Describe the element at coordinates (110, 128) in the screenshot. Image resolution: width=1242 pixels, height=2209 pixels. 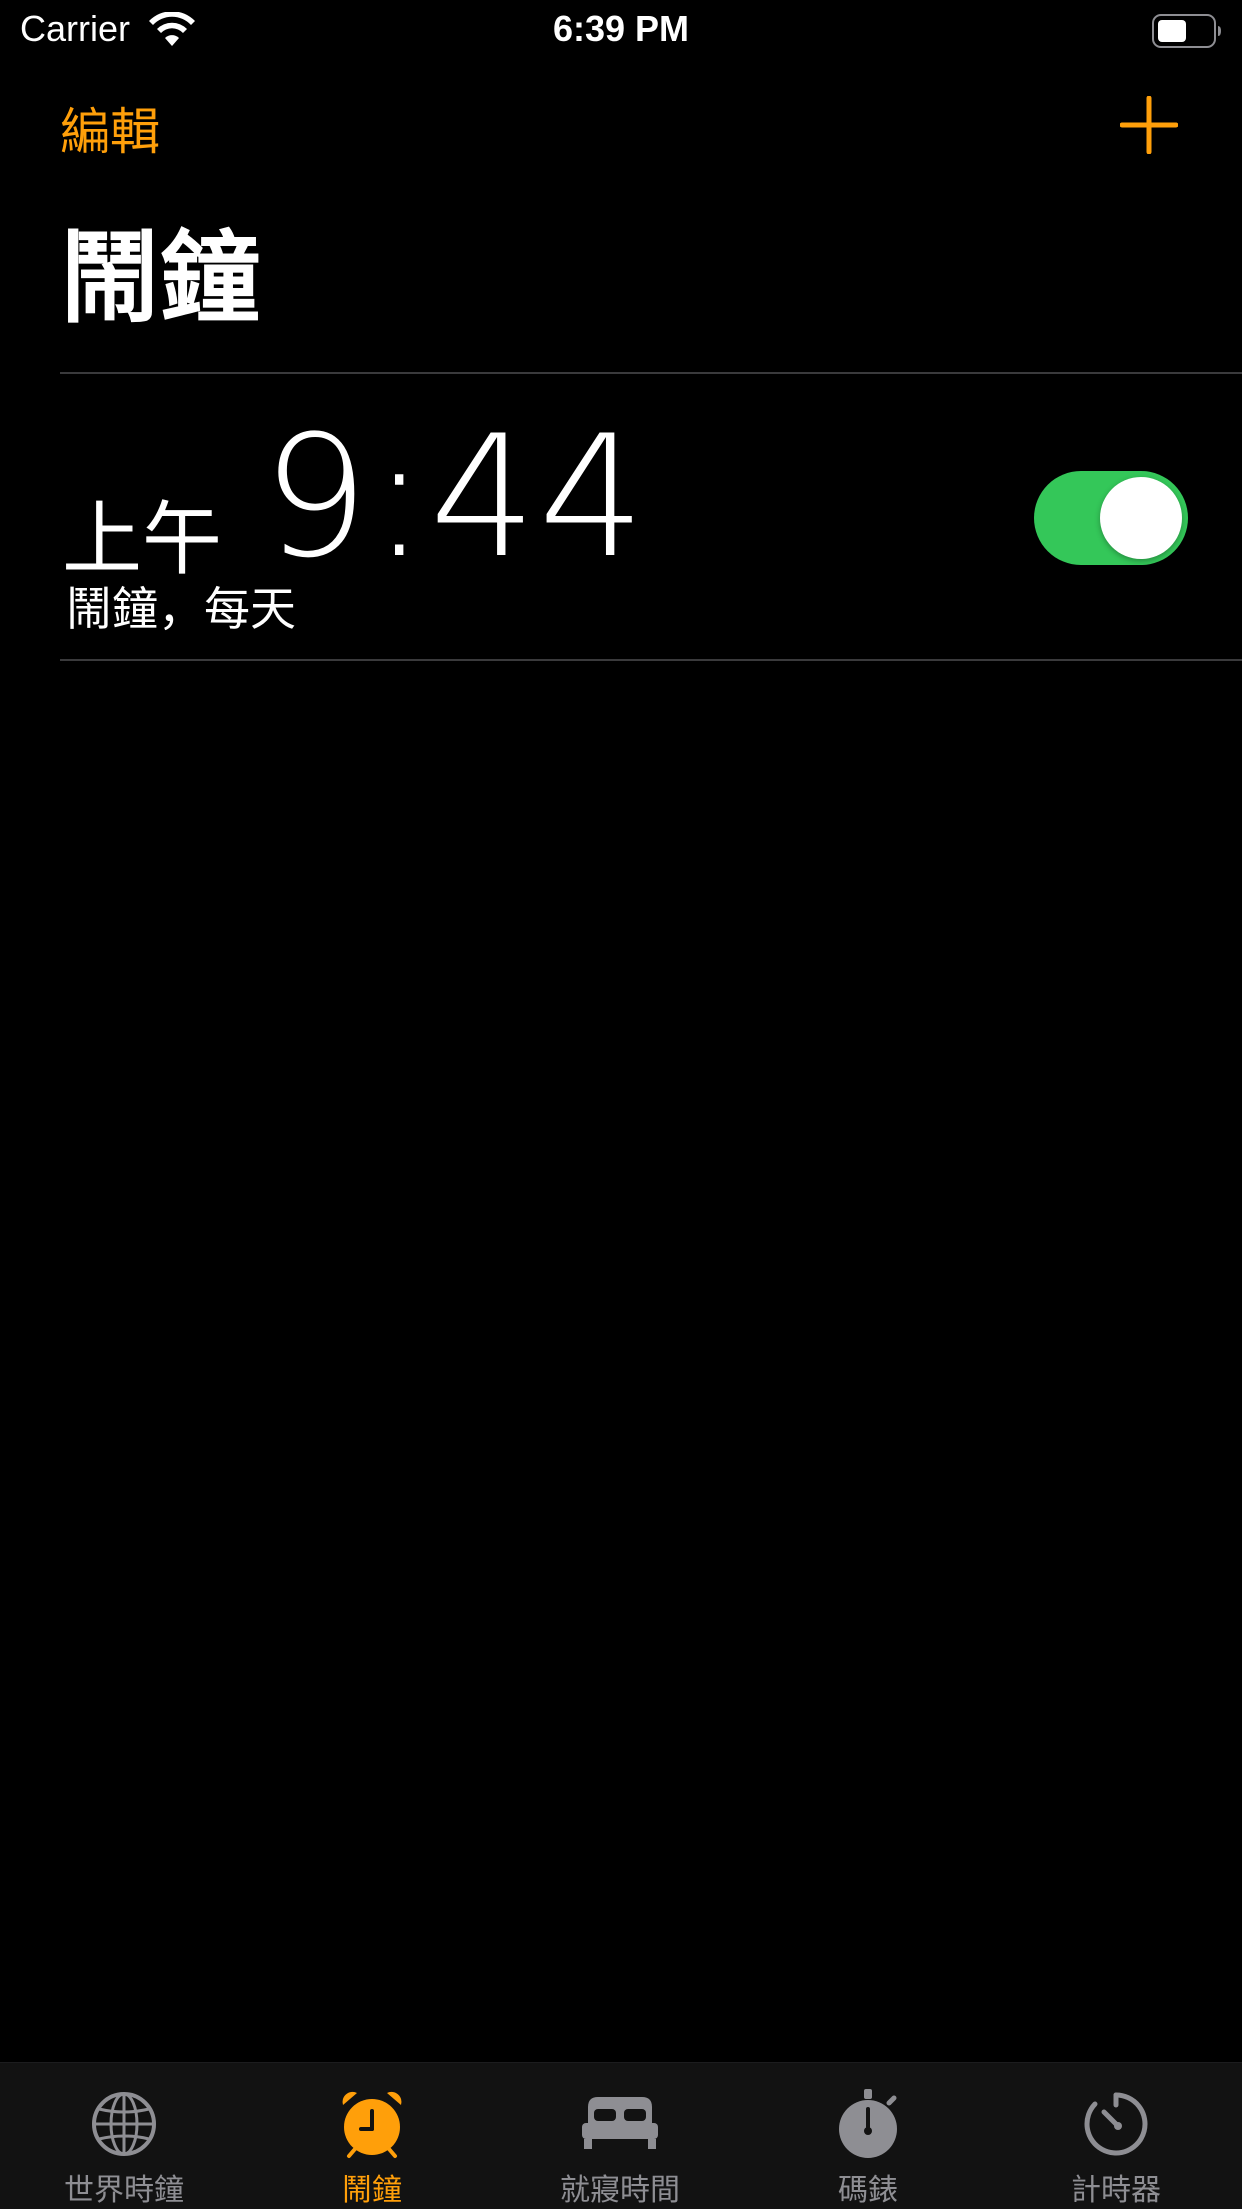
I see `edit-button: 編輯` at that location.